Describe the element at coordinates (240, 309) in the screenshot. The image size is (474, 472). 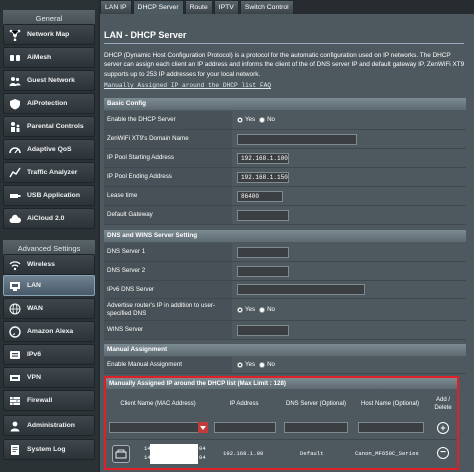
I see `advertise-dns-yes-radio` at that location.